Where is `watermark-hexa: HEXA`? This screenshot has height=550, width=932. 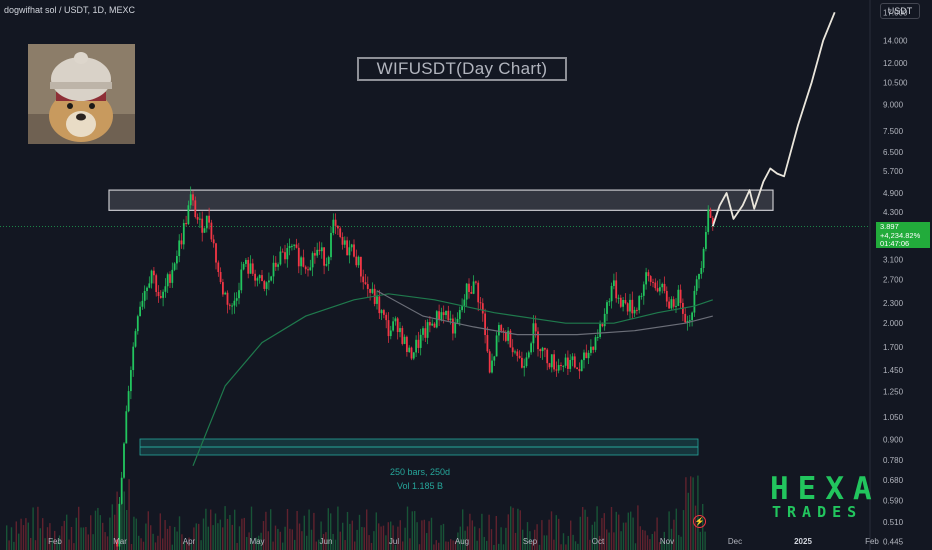 watermark-hexa: HEXA is located at coordinates (825, 489).